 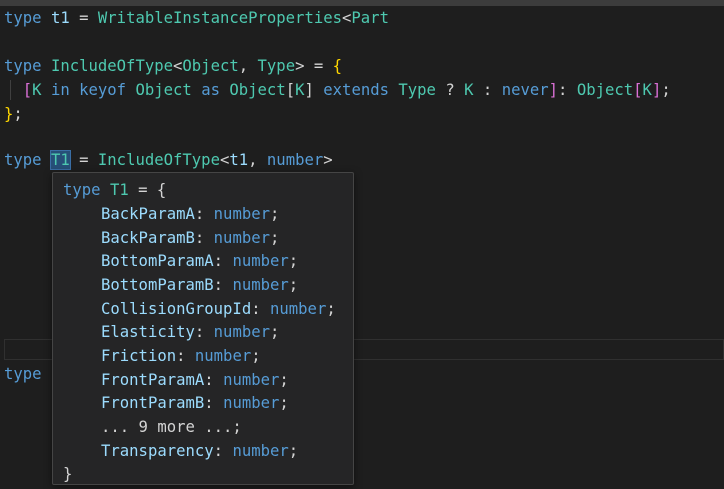 What do you see at coordinates (153, 403) in the screenshot?
I see `member-name: FrontParamB` at bounding box center [153, 403].